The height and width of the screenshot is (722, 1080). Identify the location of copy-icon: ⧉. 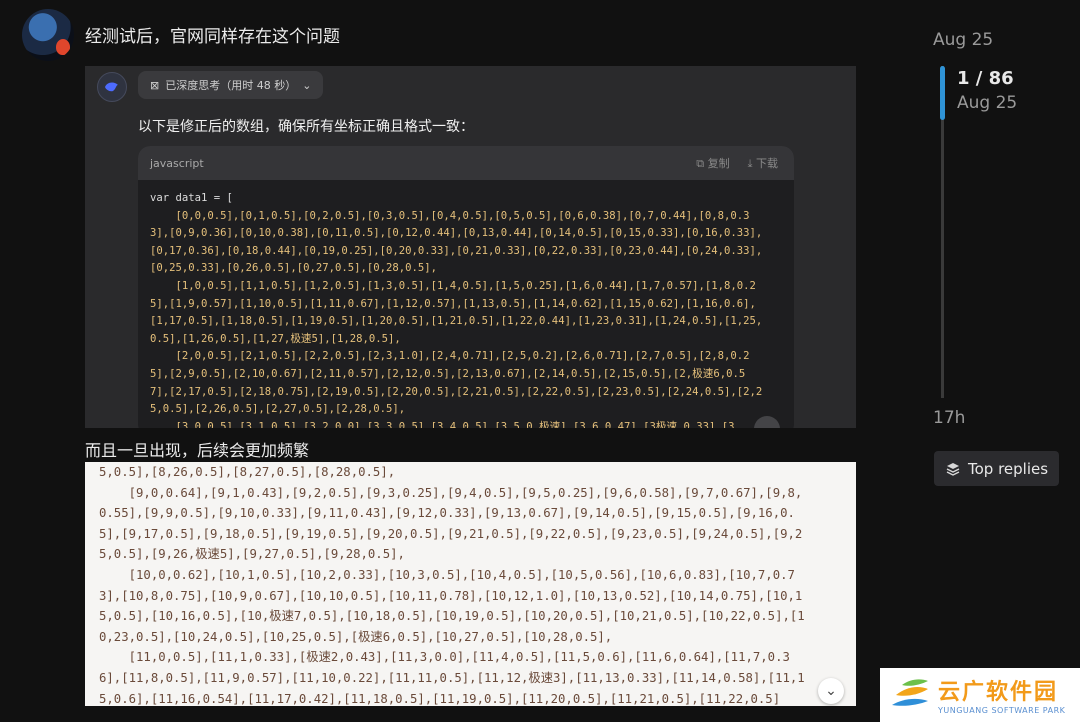
(700, 163).